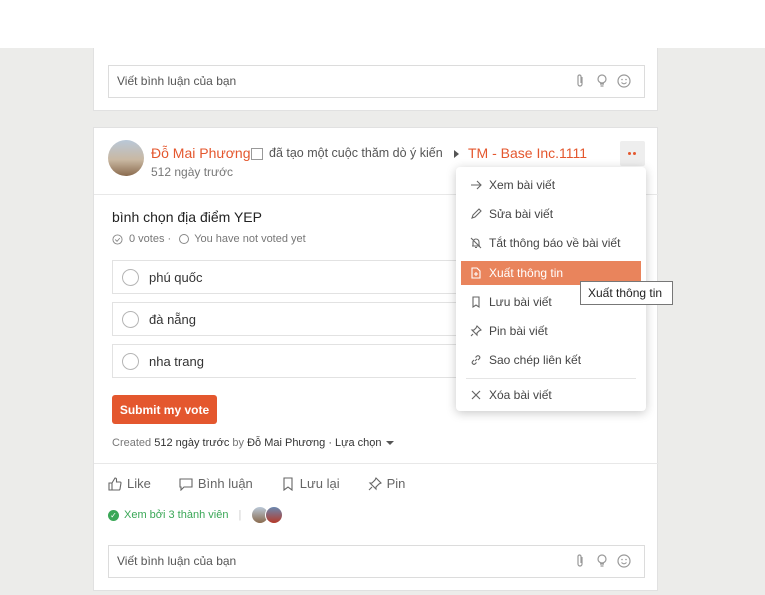 This screenshot has width=765, height=595. Describe the element at coordinates (521, 214) in the screenshot. I see `menu-item-label: Sửa bài viết` at that location.